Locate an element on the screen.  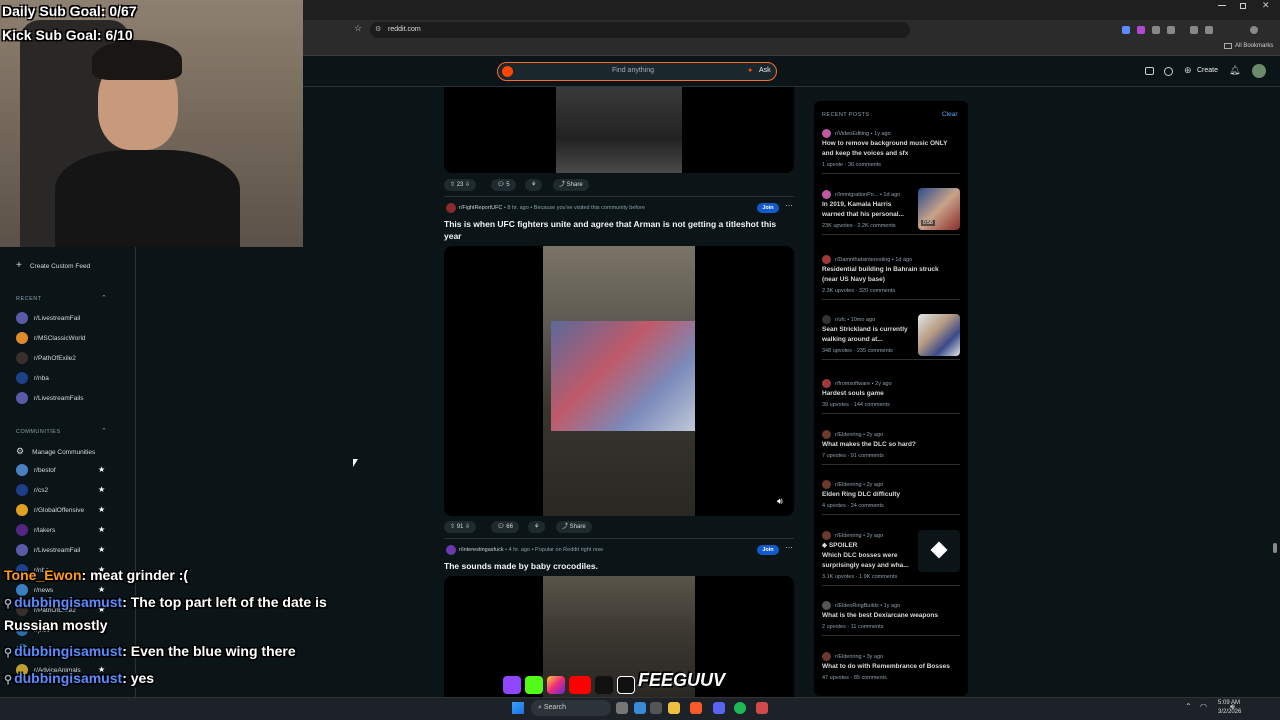
subreddit-link: r/fromsoftware is located at coordinates (852, 384).